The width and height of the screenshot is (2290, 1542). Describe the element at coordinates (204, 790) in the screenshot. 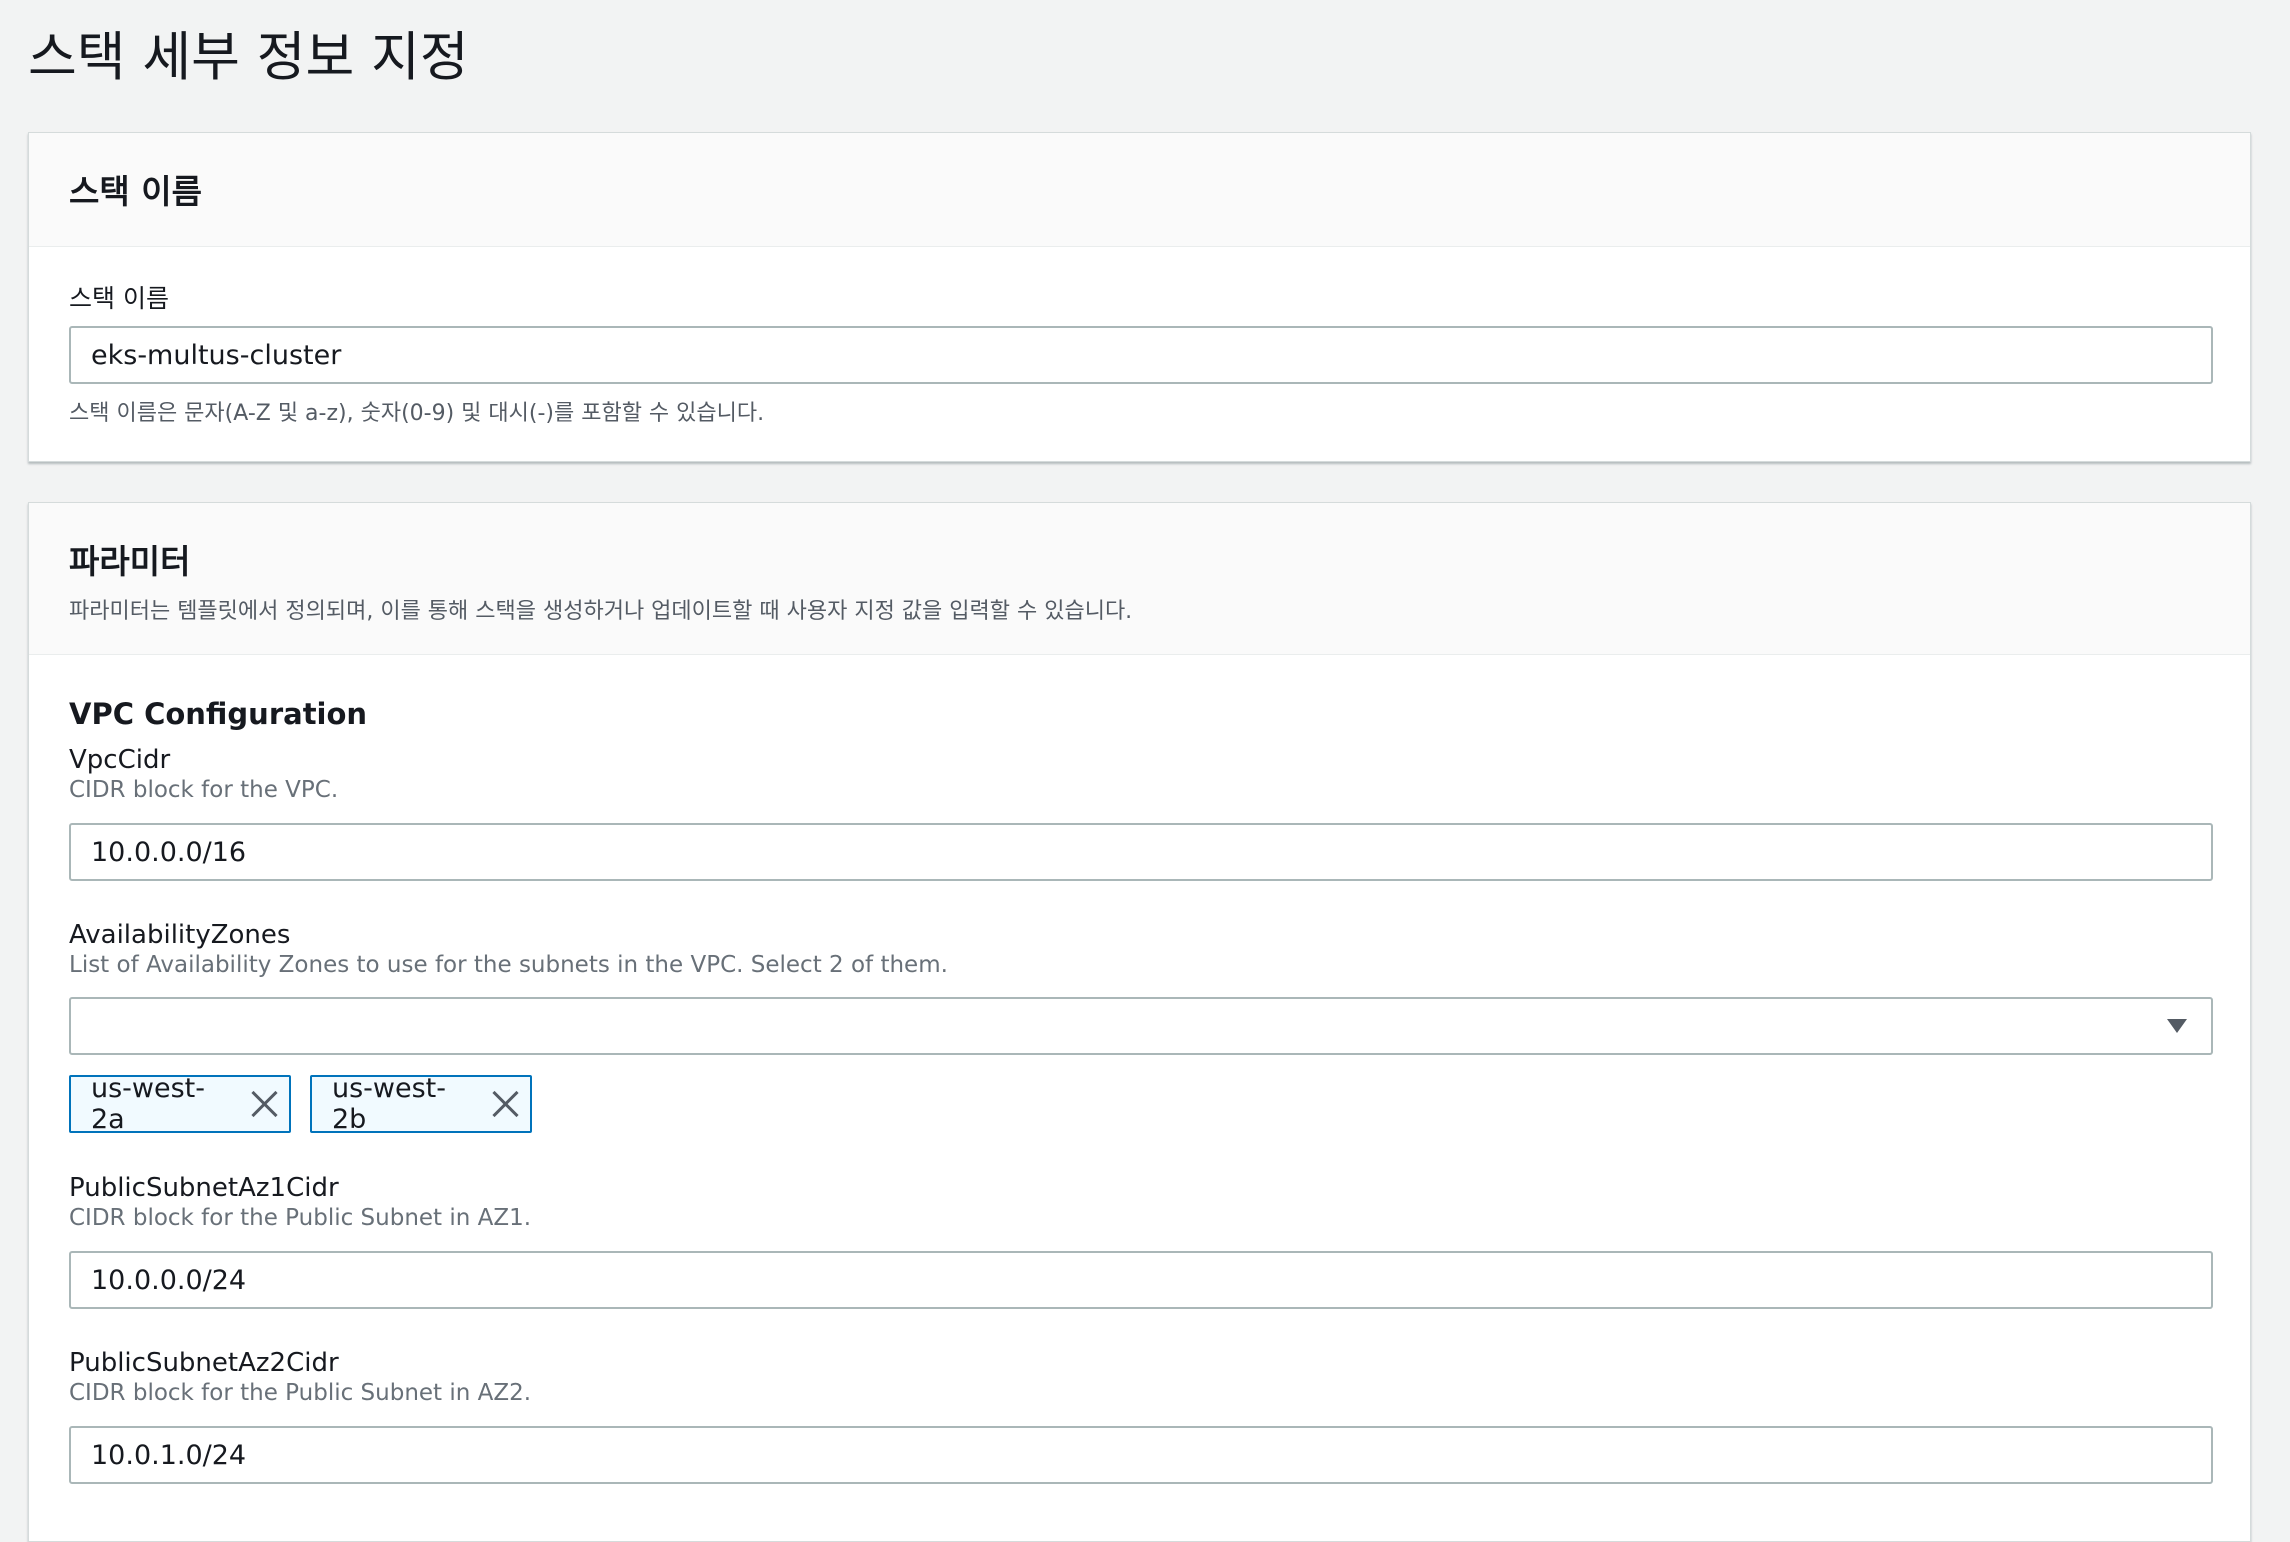

I see `vpccidr-description: CIDR block for the VPC.` at that location.